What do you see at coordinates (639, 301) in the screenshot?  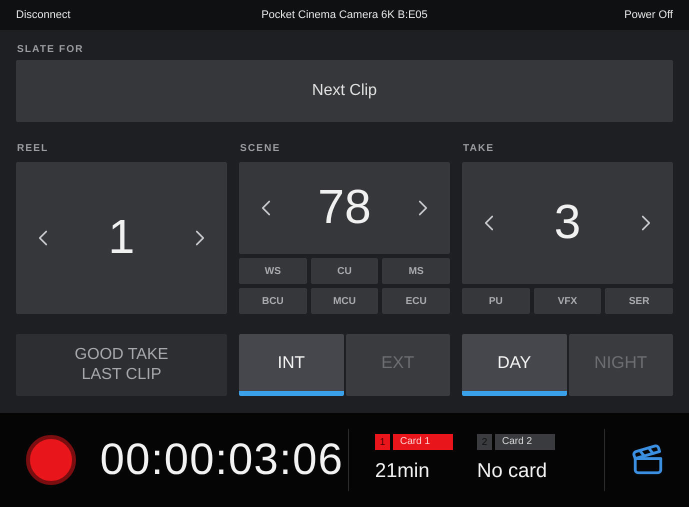 I see `shot-tag-button: SER` at bounding box center [639, 301].